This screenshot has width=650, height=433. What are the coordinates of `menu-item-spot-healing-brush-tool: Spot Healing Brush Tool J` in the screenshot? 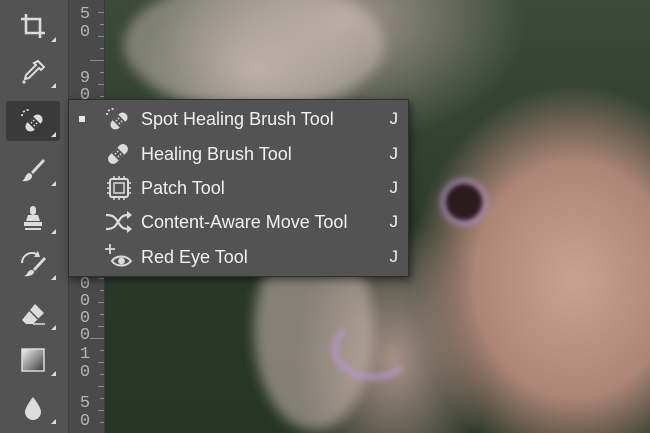 It's located at (238, 119).